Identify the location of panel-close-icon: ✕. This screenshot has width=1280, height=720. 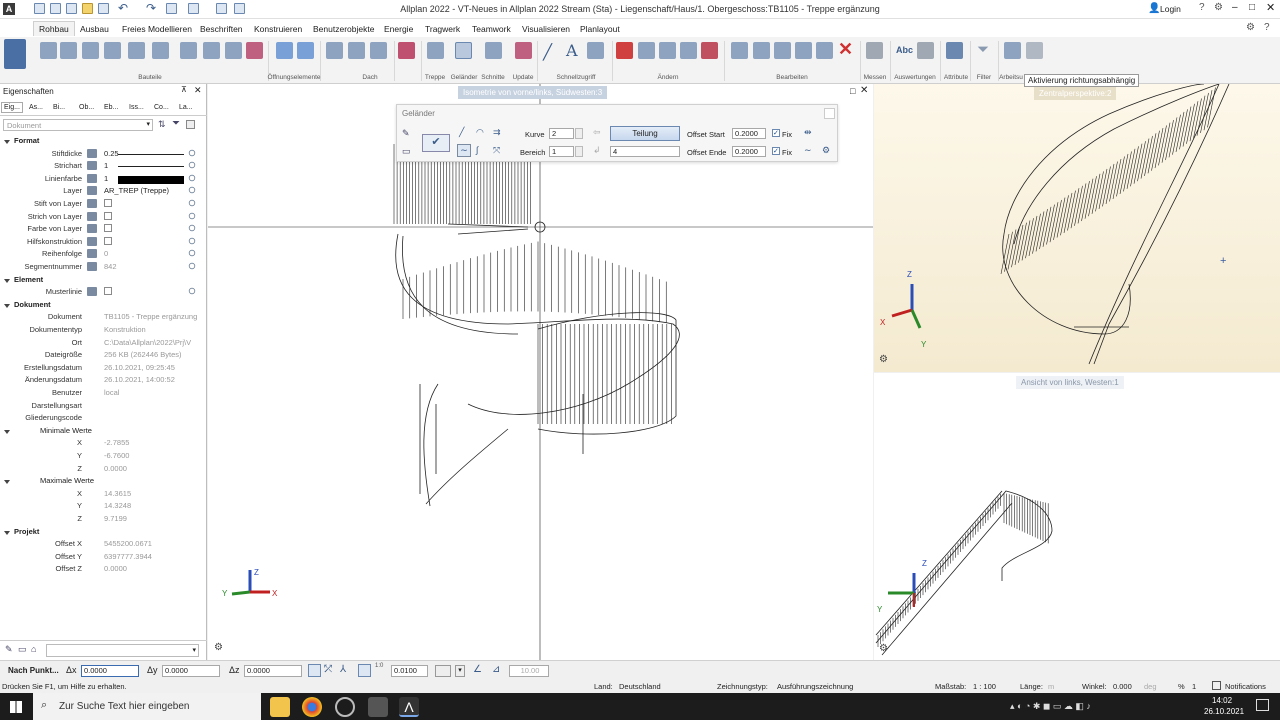
(198, 90).